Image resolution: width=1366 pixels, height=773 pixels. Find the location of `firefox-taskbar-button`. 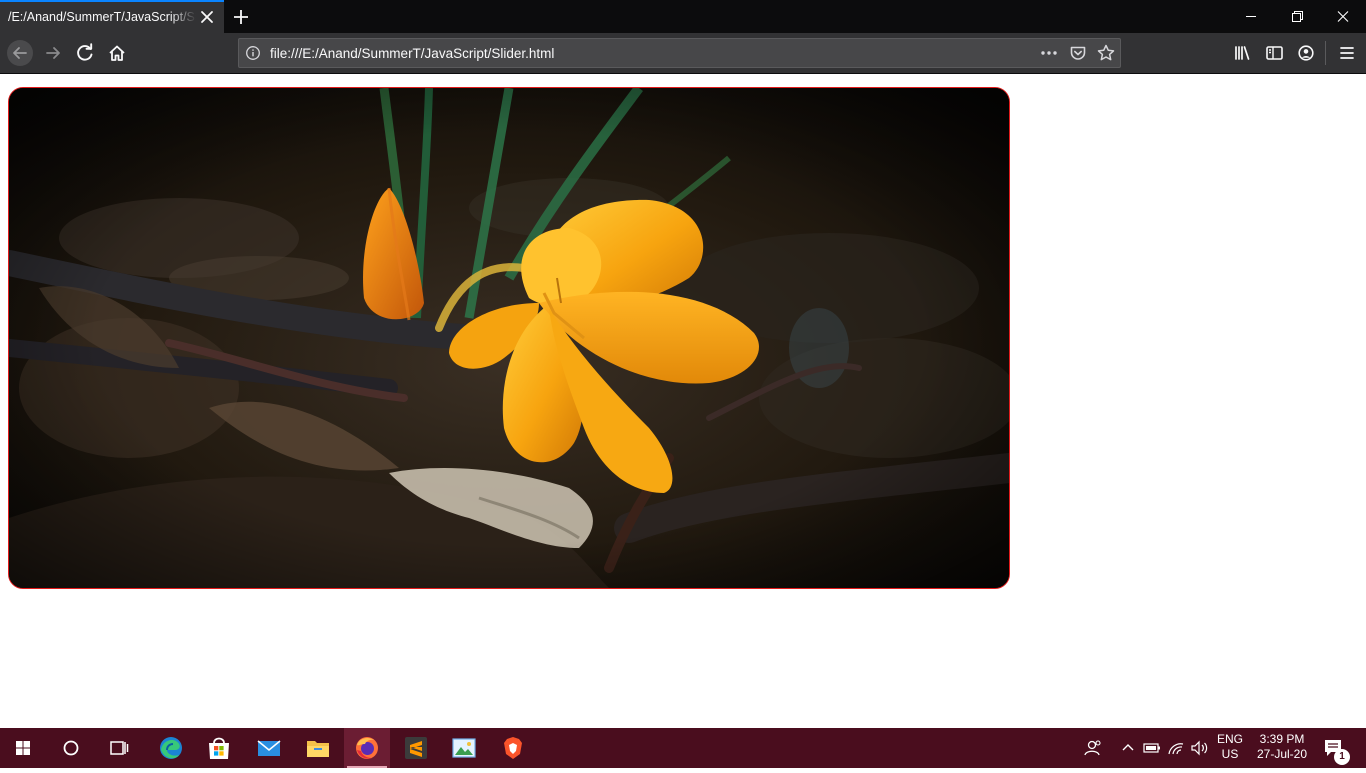

firefox-taskbar-button is located at coordinates (367, 748).